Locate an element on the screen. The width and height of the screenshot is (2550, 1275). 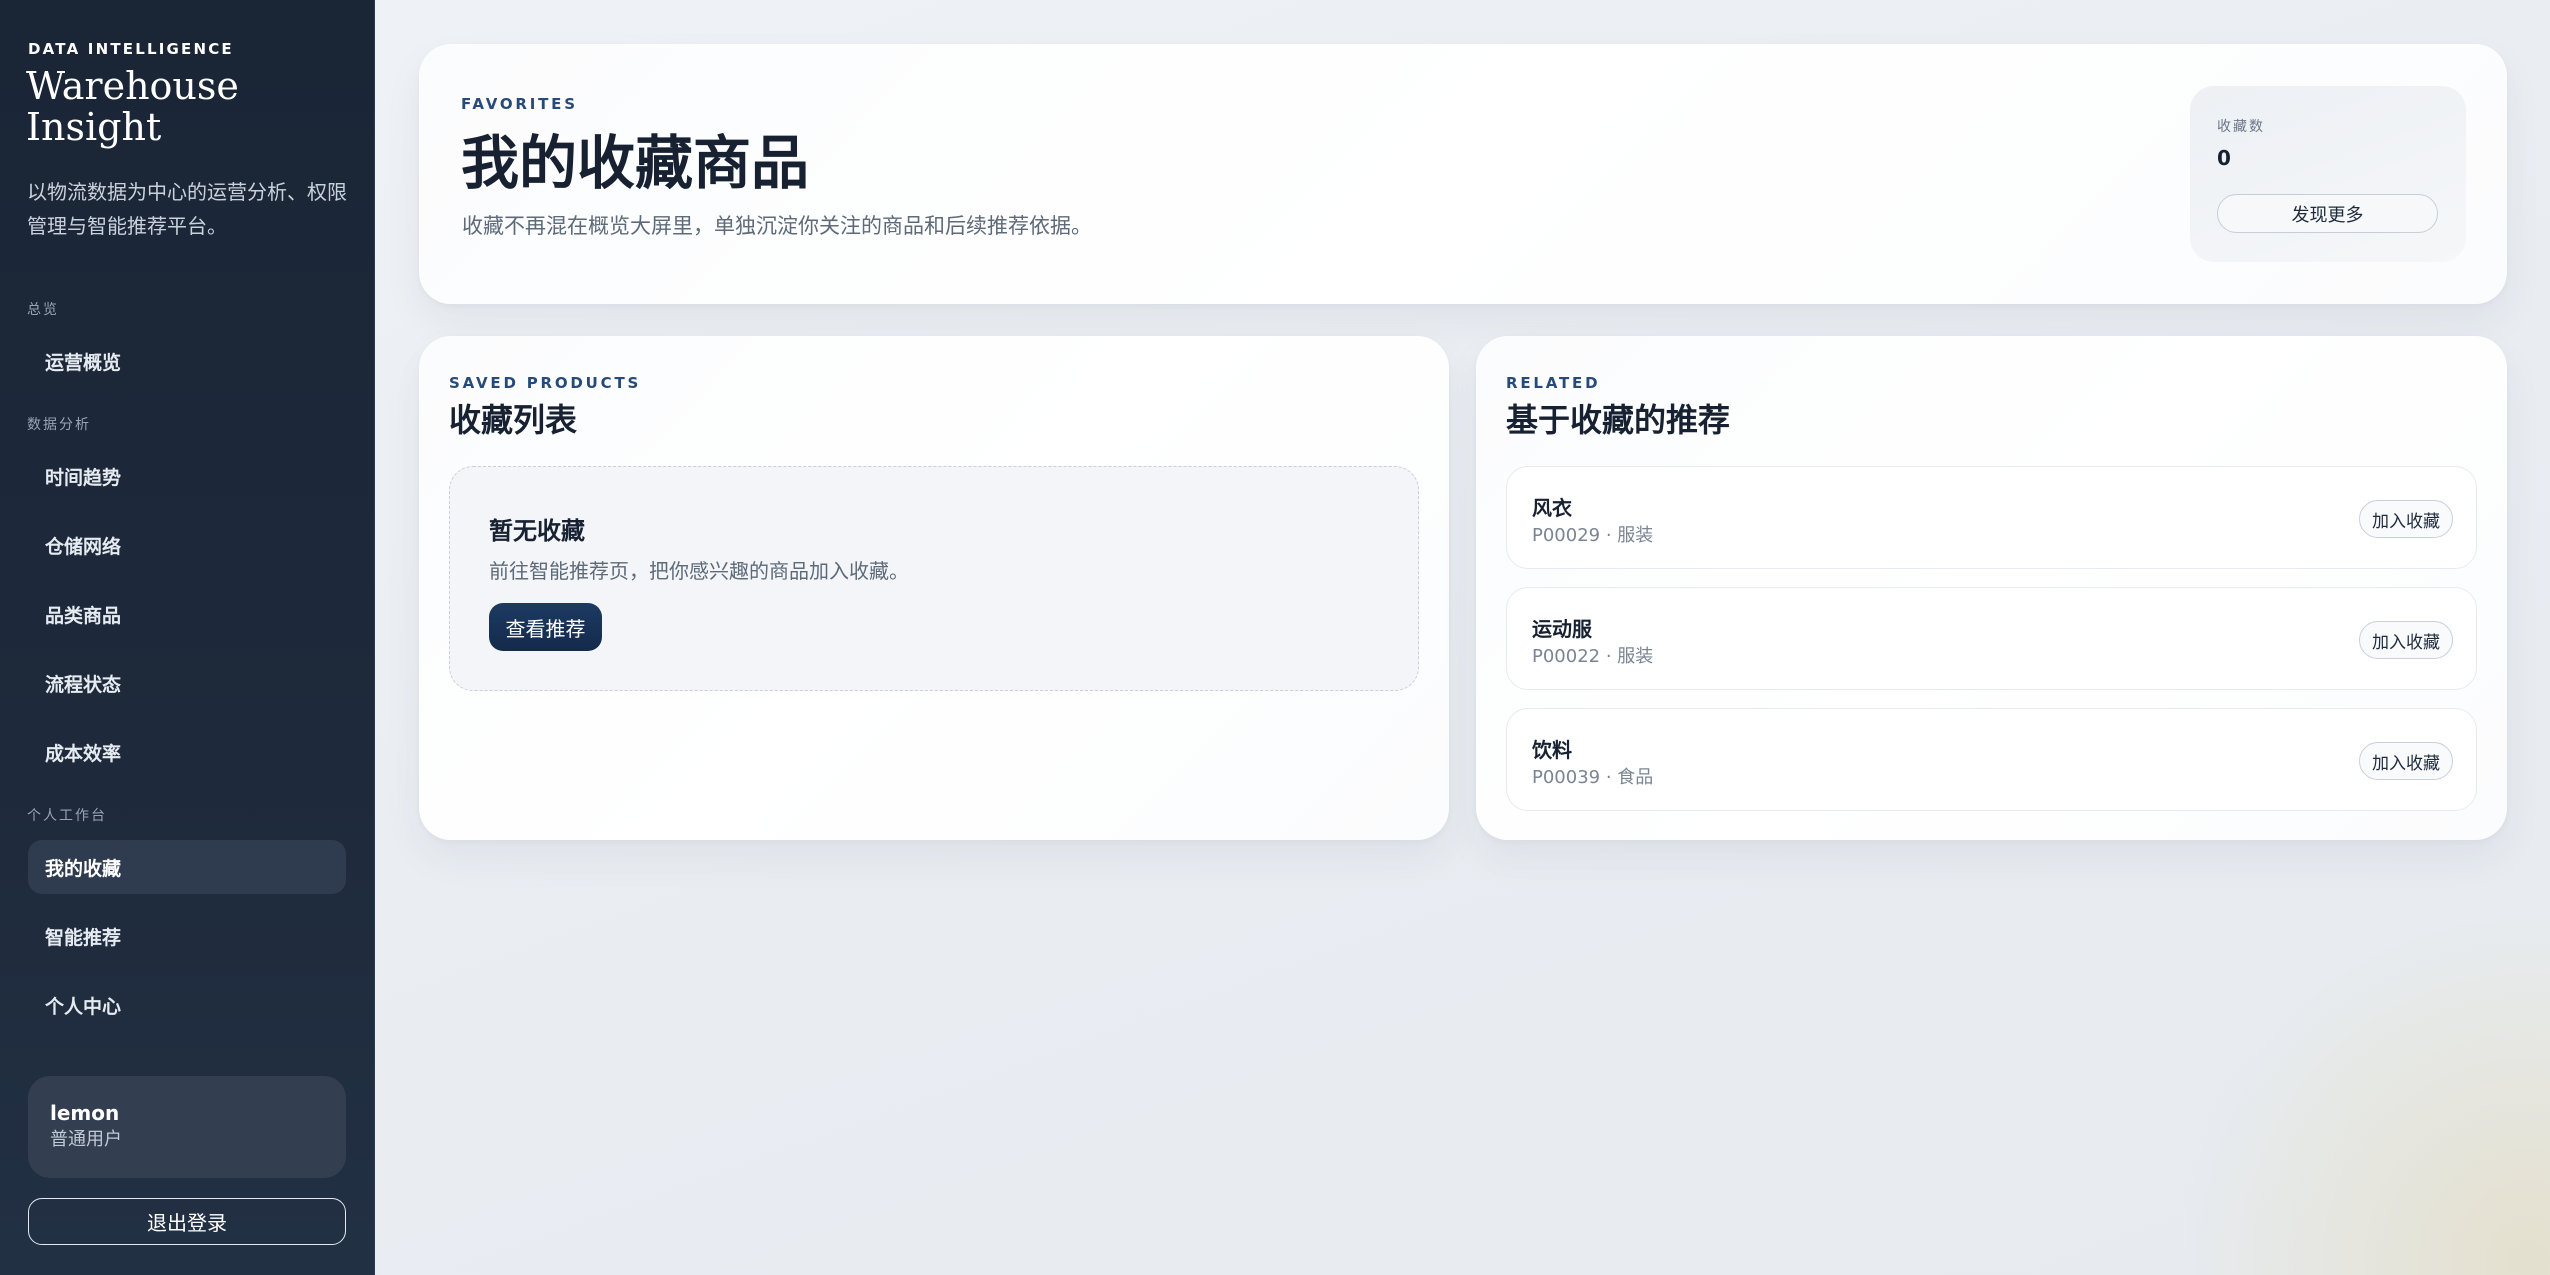
list-item: 运动服 P00022 · 服装 加入收藏 is located at coordinates (1991, 638).